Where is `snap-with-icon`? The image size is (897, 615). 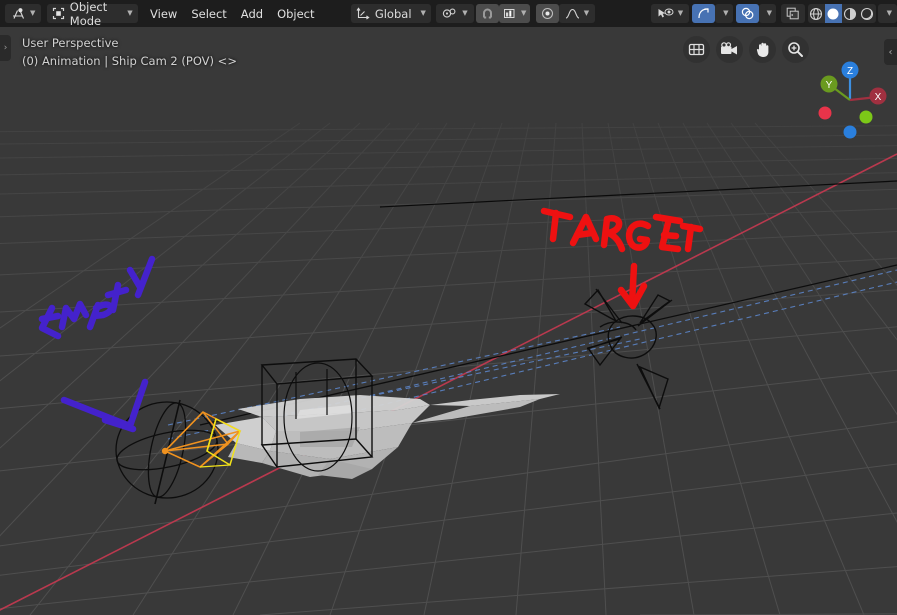 snap-with-icon is located at coordinates (450, 13).